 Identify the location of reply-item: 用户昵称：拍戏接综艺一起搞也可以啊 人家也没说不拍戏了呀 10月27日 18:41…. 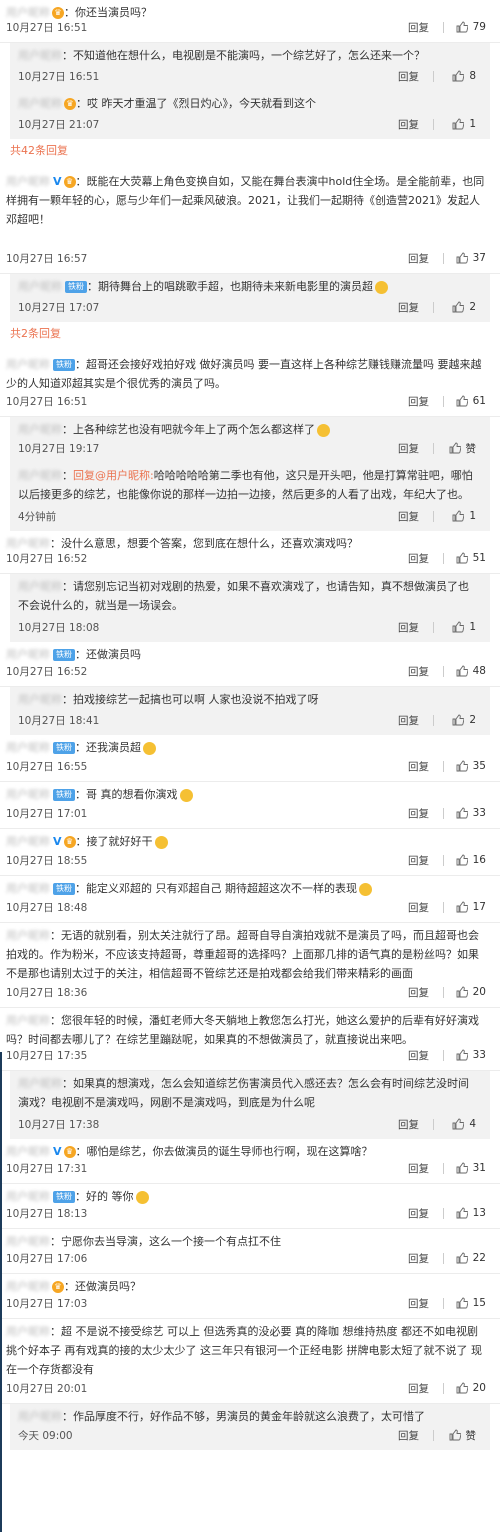
(250, 711).